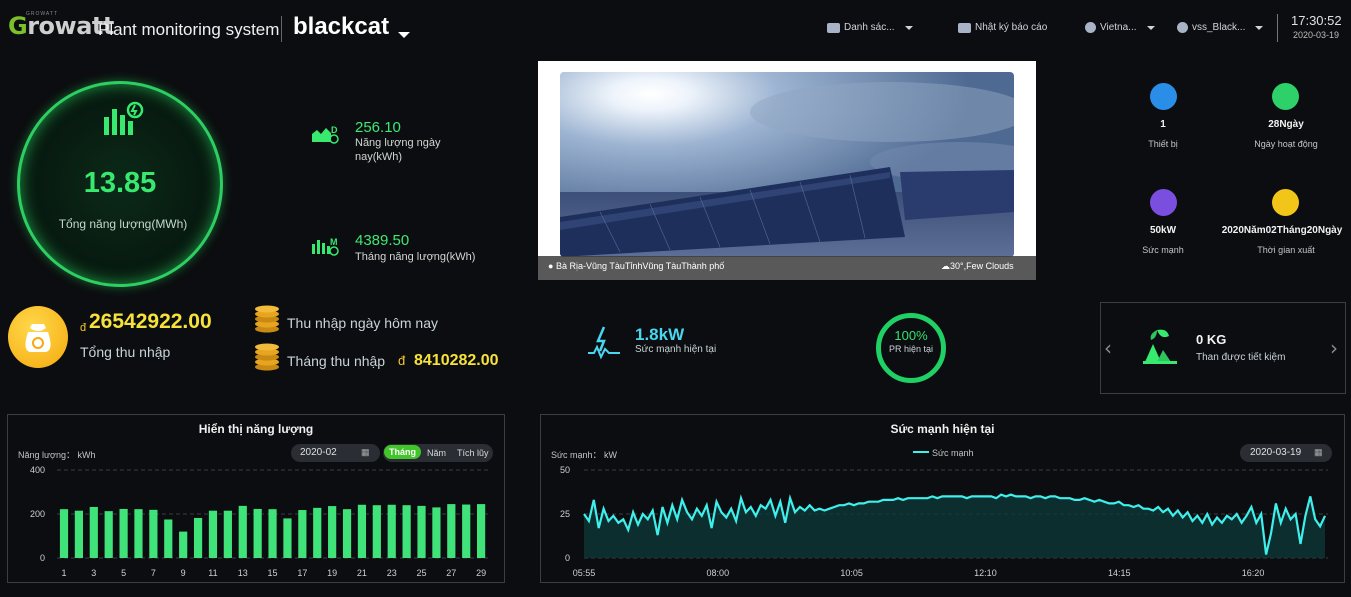 This screenshot has width=1351, height=597. I want to click on month-income-value: 8410282.00, so click(456, 360).